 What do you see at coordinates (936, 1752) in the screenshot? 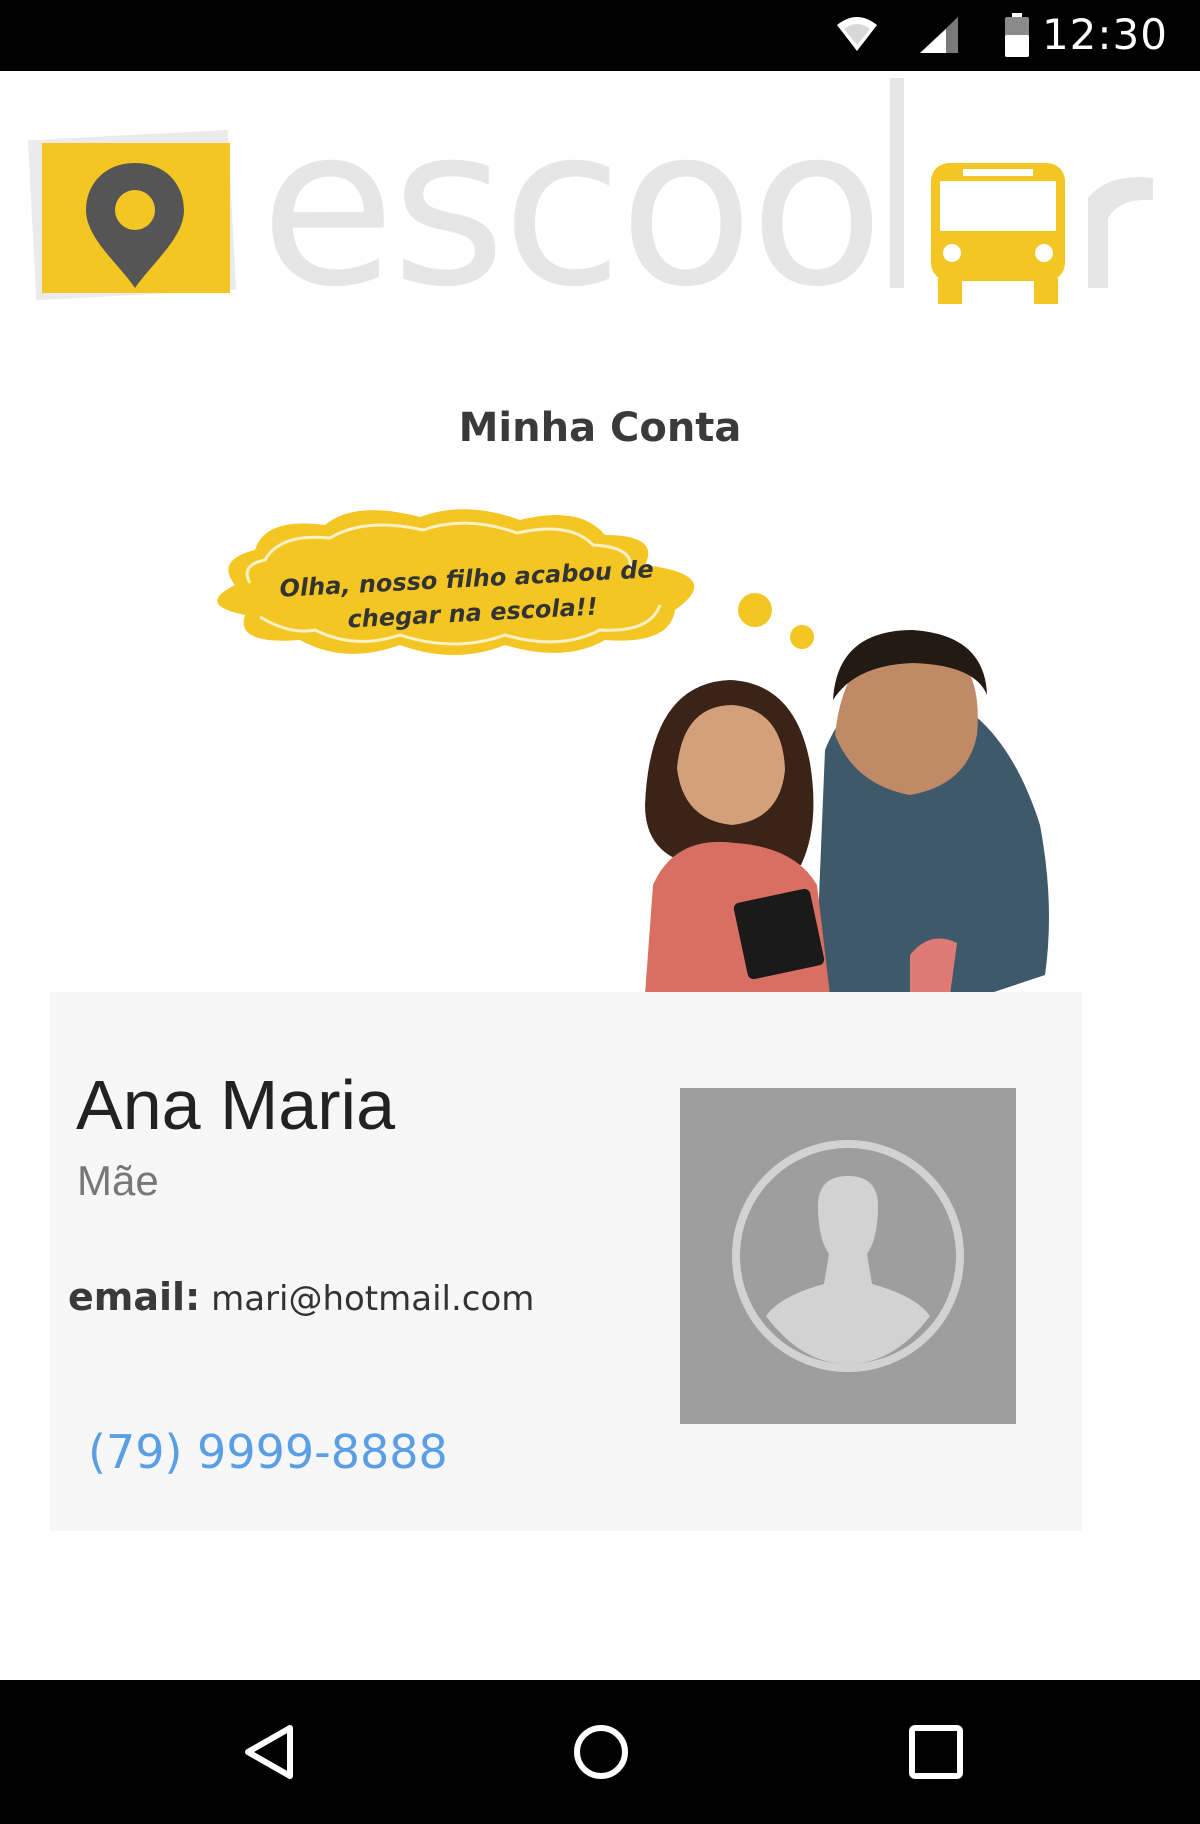
I see `recents-icon` at bounding box center [936, 1752].